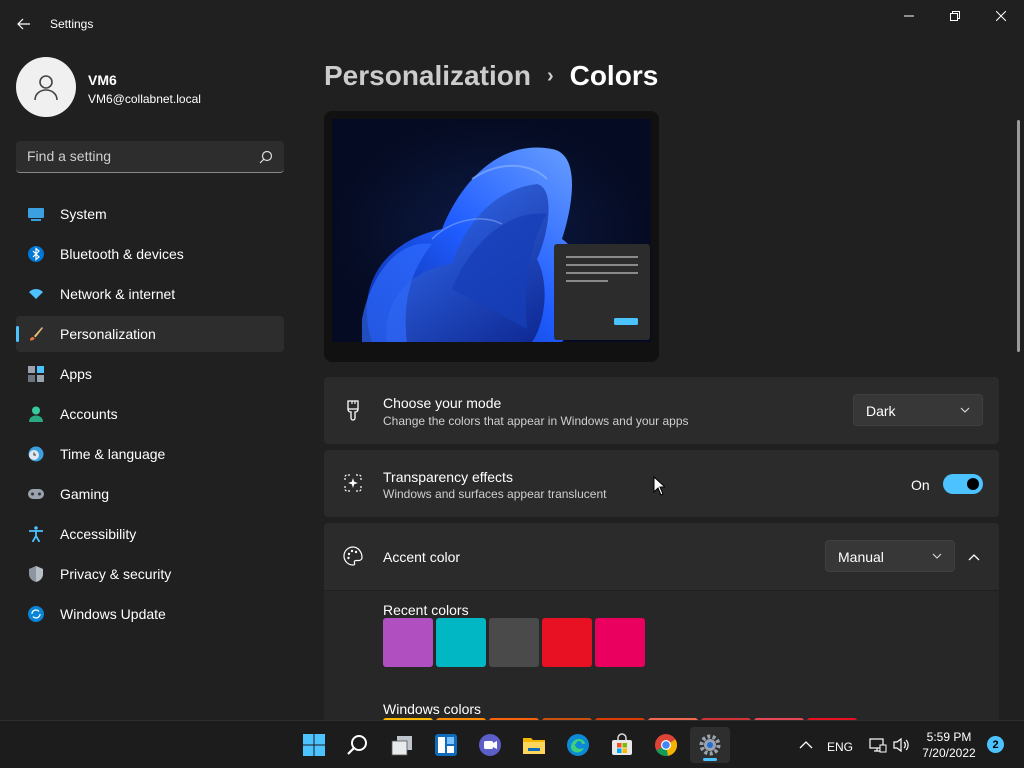  I want to click on back-button, so click(24, 24).